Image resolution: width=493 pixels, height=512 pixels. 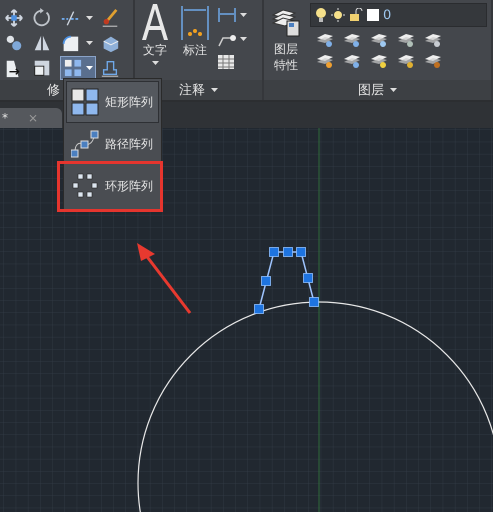 I want to click on sun-icon, so click(x=338, y=15).